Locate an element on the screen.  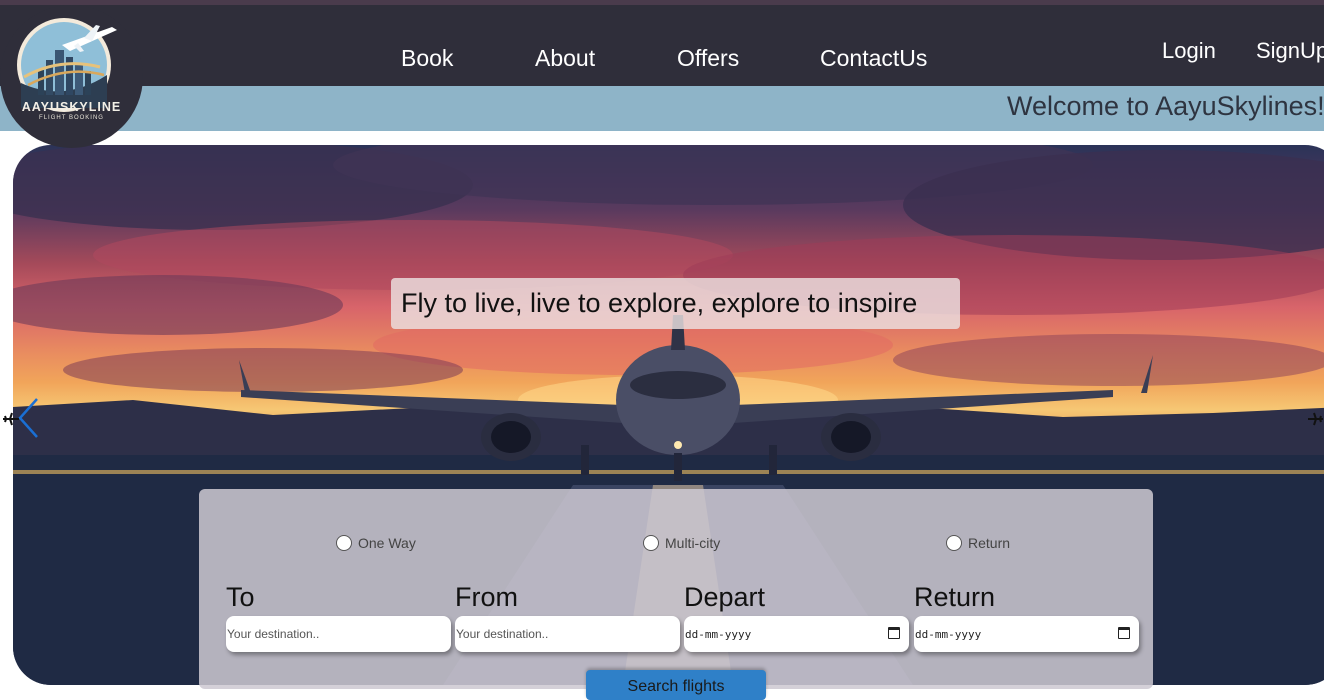
depart-date-input: dd-mm-yyyy is located at coordinates (796, 634).